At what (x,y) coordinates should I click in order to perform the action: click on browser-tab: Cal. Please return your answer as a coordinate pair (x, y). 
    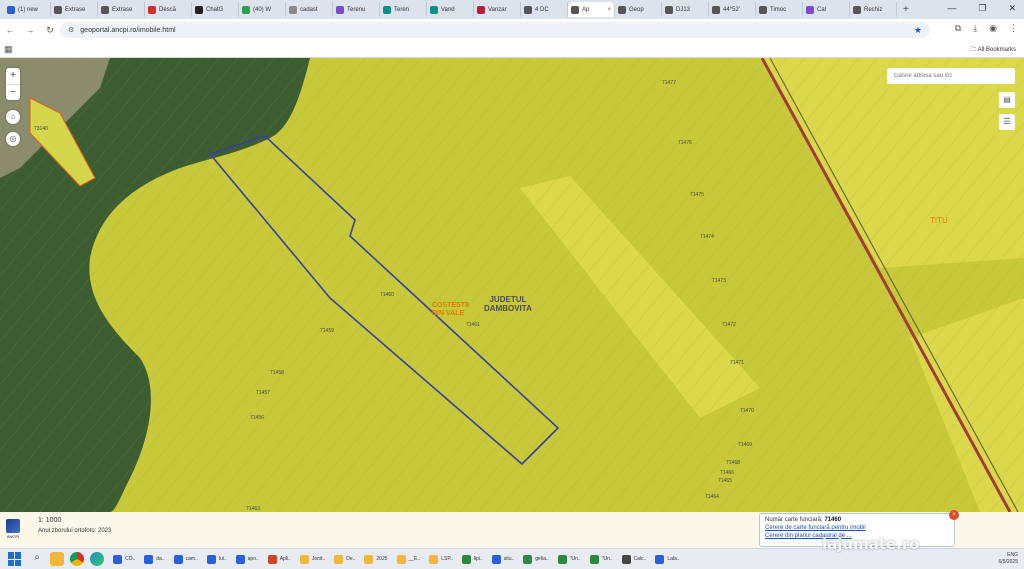
    Looking at the image, I should click on (826, 9).